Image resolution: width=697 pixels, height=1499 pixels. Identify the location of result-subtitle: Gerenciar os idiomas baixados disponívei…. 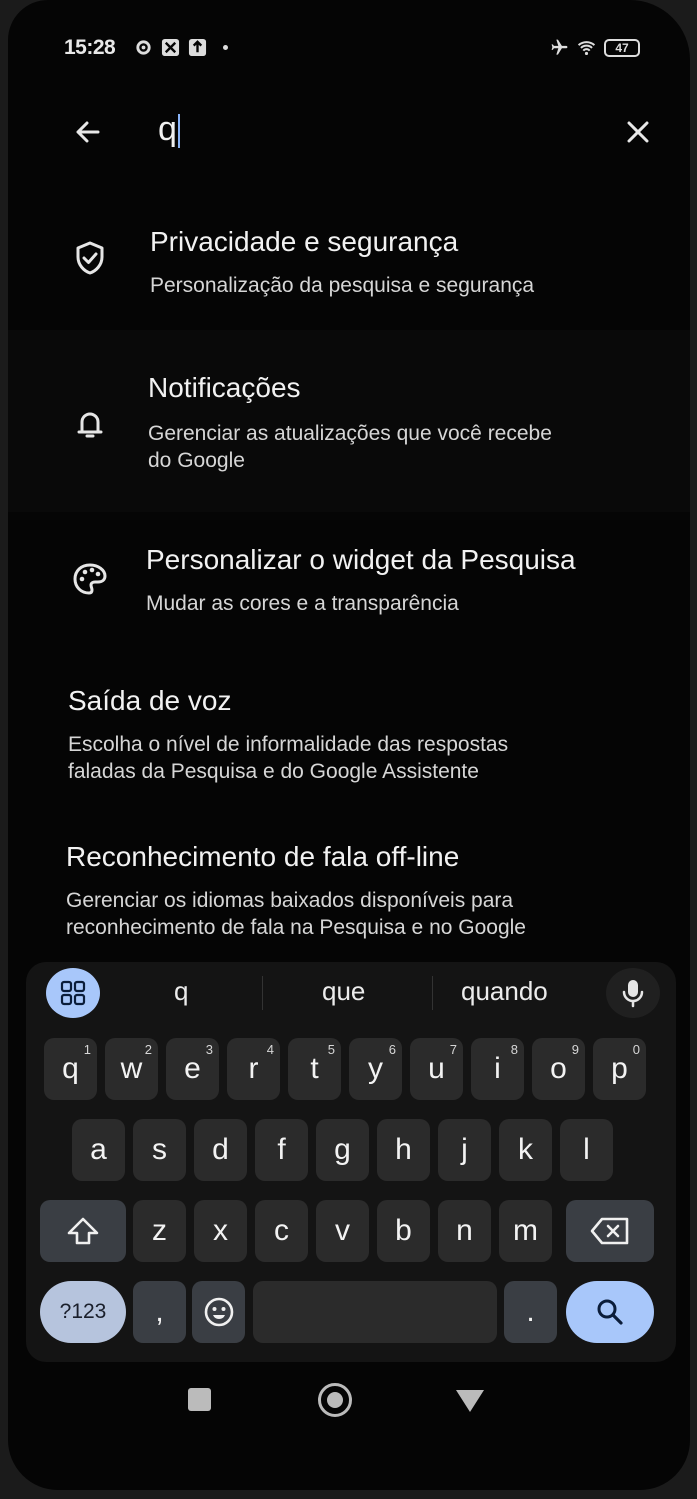
(296, 914).